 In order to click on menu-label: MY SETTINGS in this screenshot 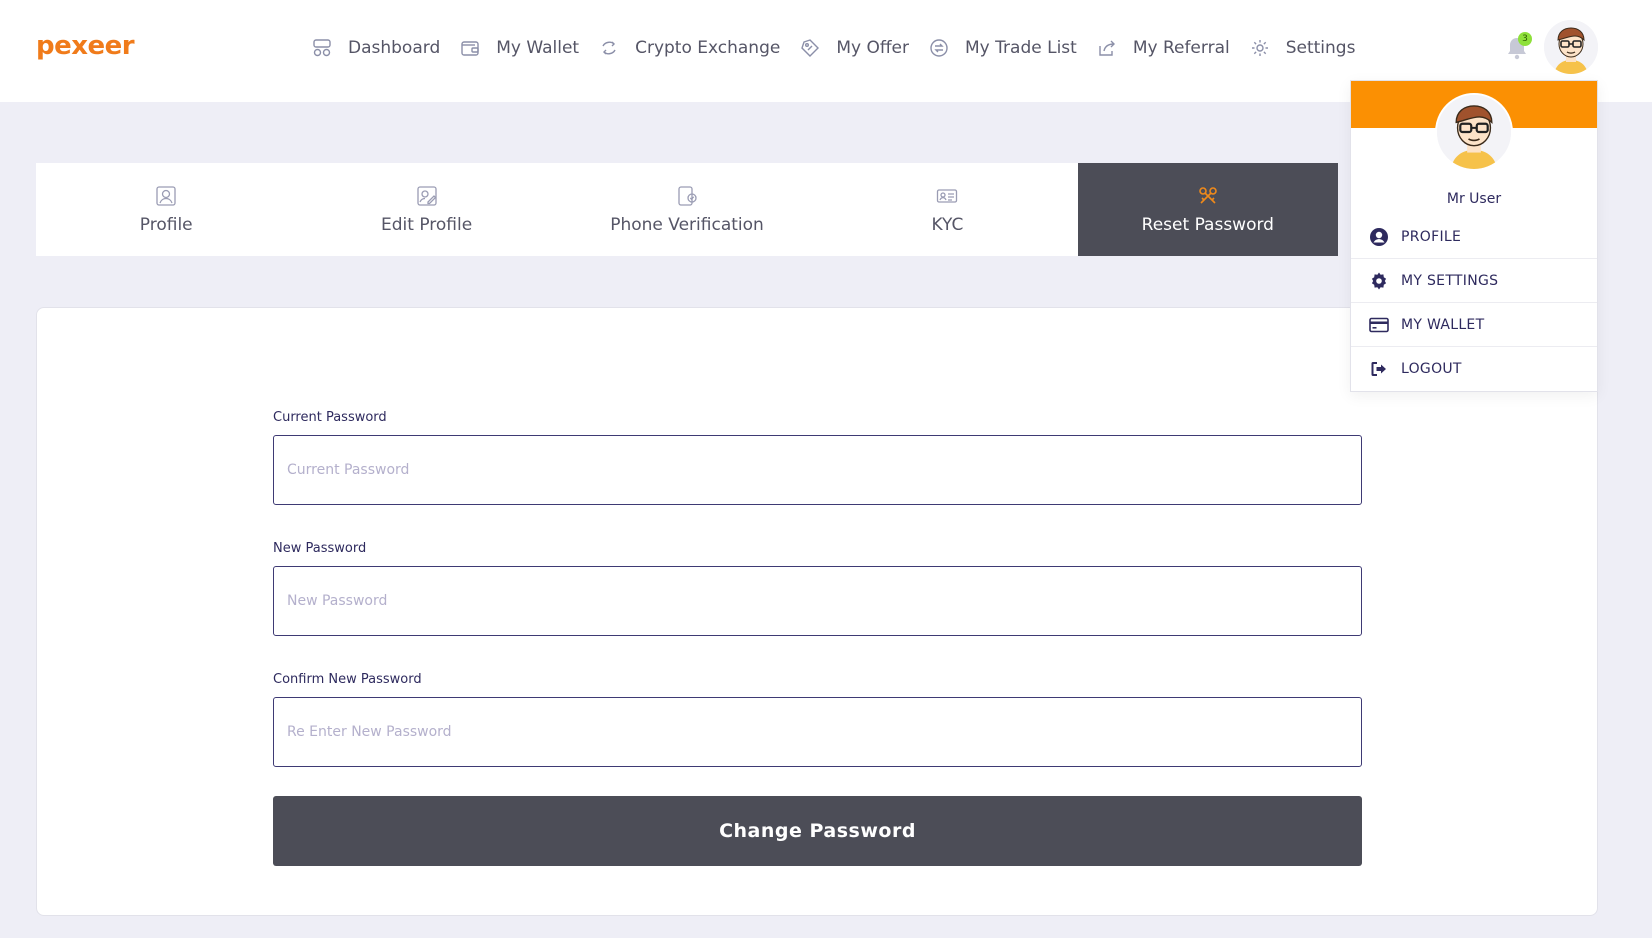, I will do `click(1450, 280)`.